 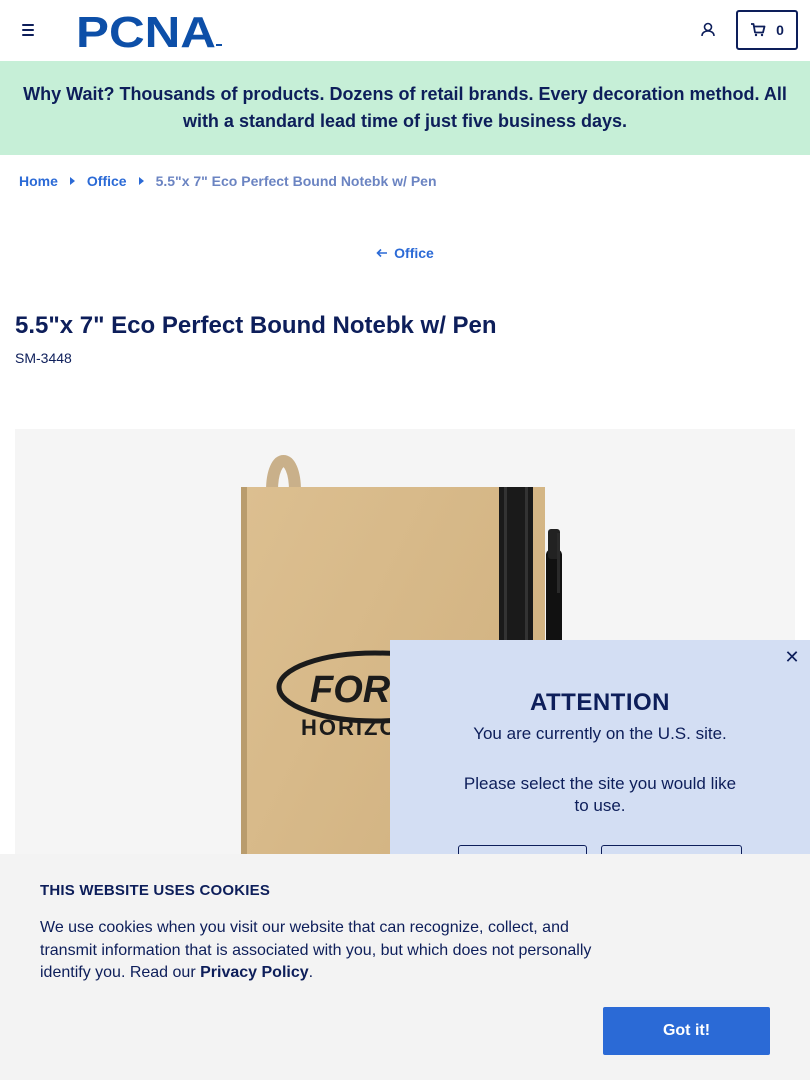 What do you see at coordinates (155, 890) in the screenshot?
I see `cookie-title: THIS WEBSITE USES COOKIES` at bounding box center [155, 890].